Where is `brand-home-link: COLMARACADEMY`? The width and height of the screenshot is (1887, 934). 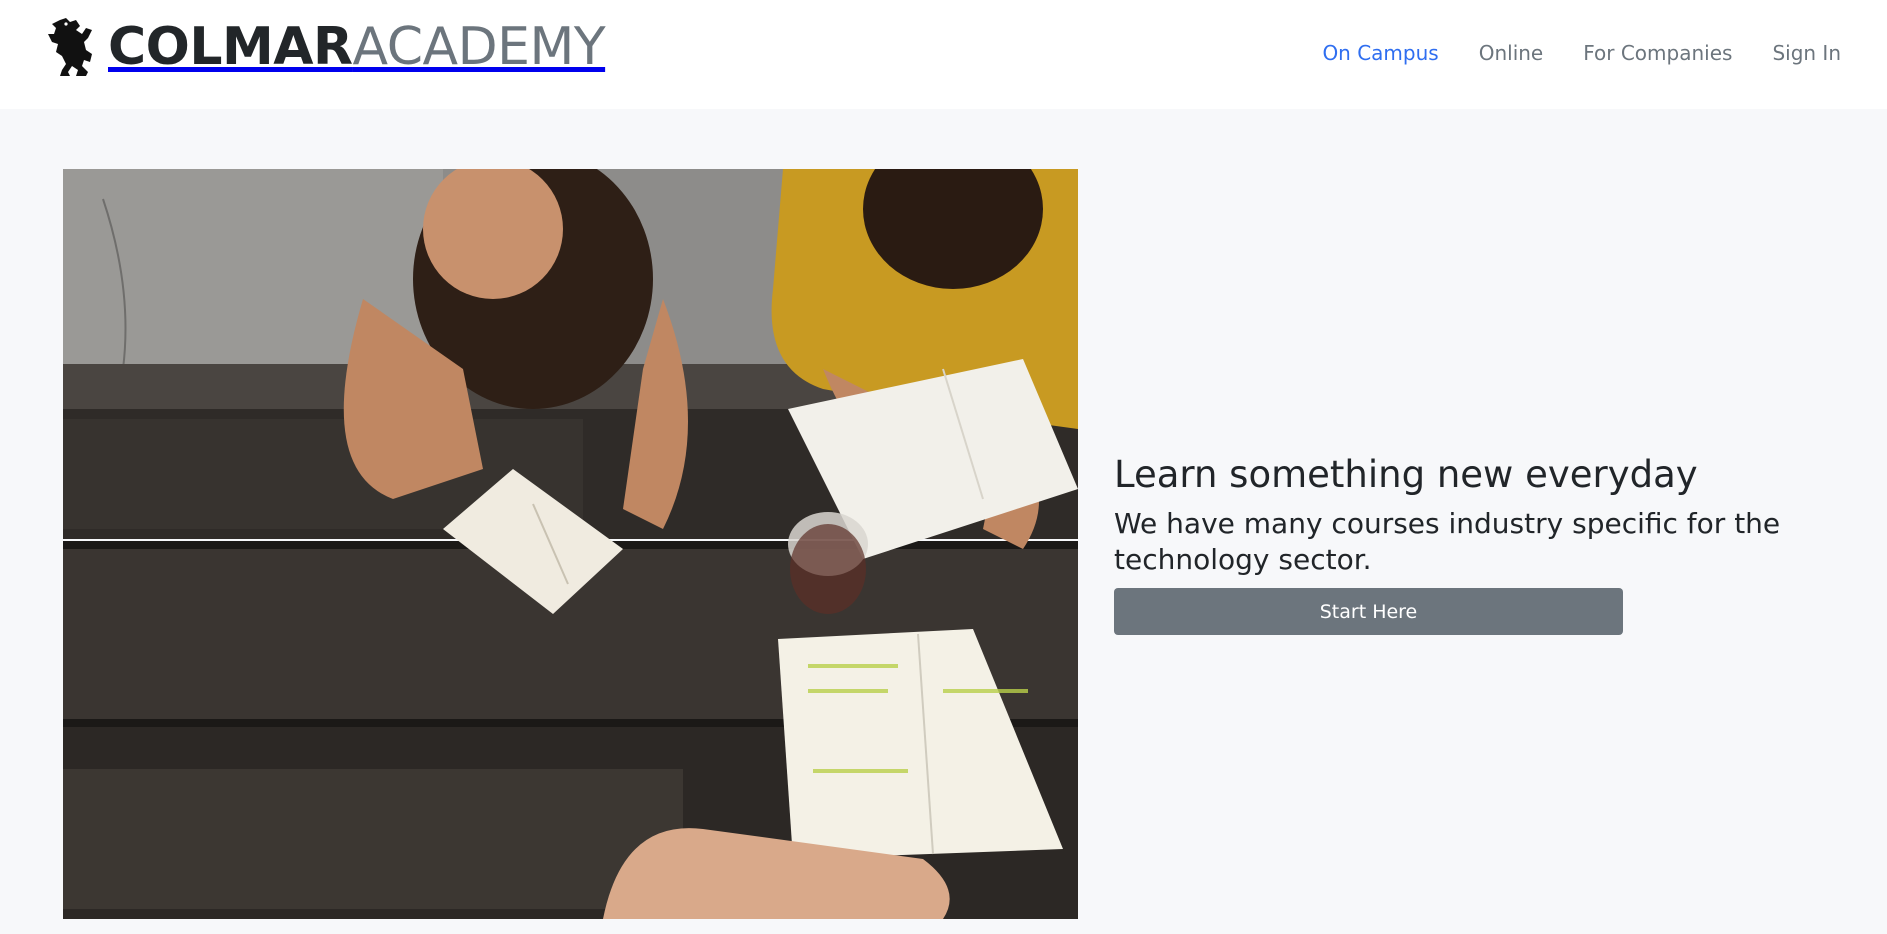 brand-home-link: COLMARACADEMY is located at coordinates (326, 47).